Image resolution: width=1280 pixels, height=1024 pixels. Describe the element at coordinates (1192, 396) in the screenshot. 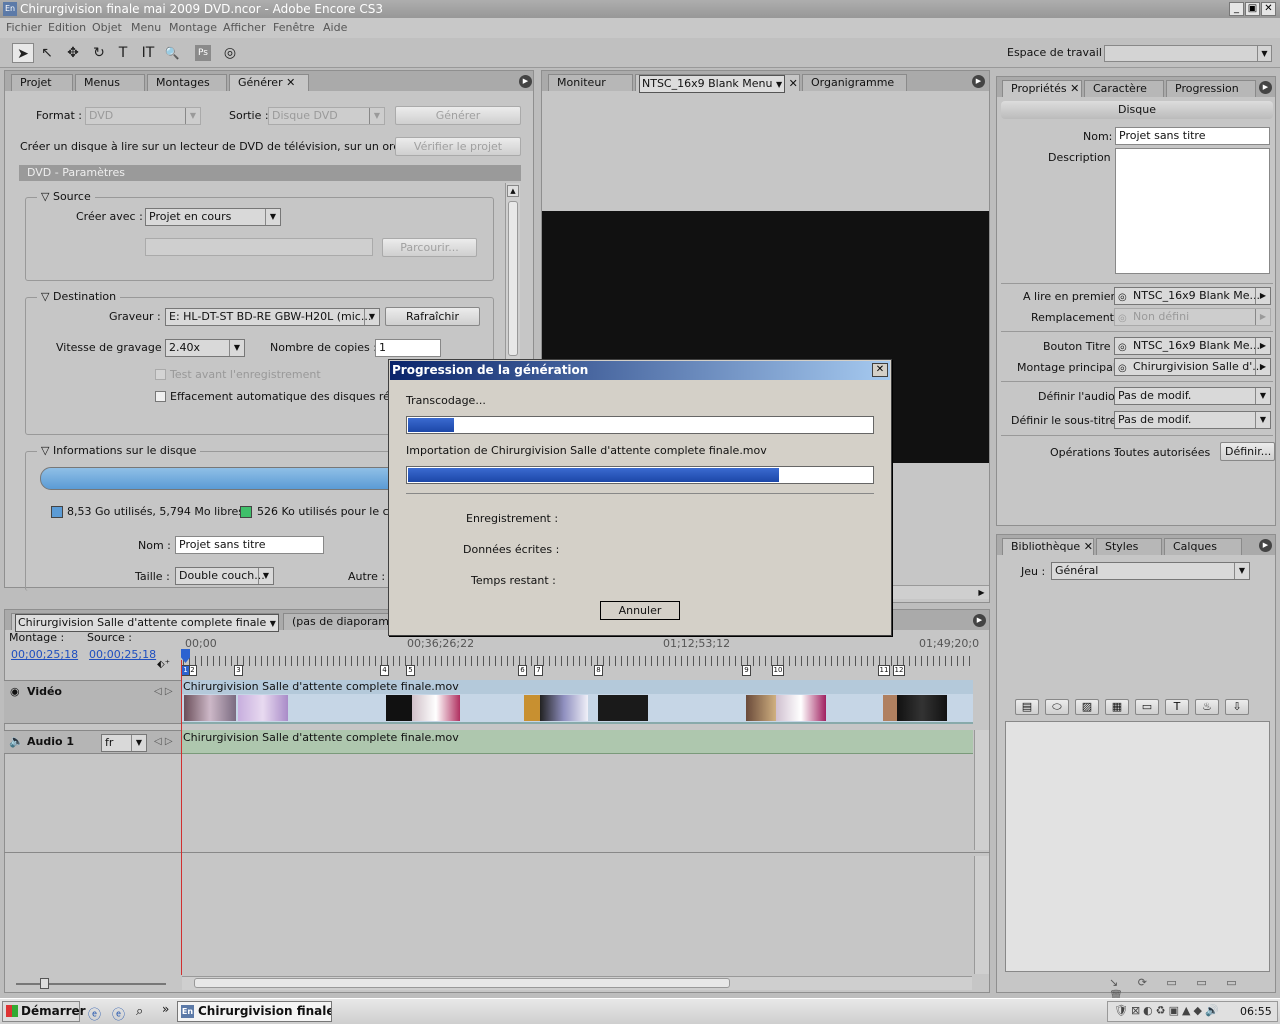

I see `set-audio-select: Pas de modif. ▼` at that location.